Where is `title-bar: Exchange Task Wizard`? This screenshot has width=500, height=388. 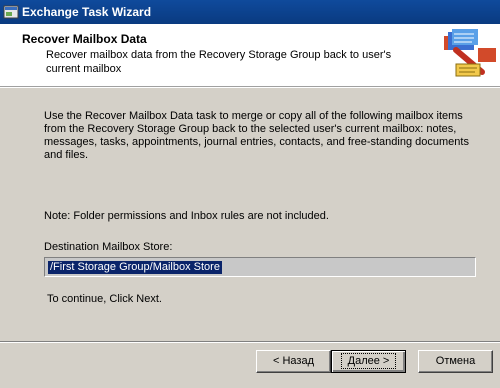 title-bar: Exchange Task Wizard is located at coordinates (250, 12).